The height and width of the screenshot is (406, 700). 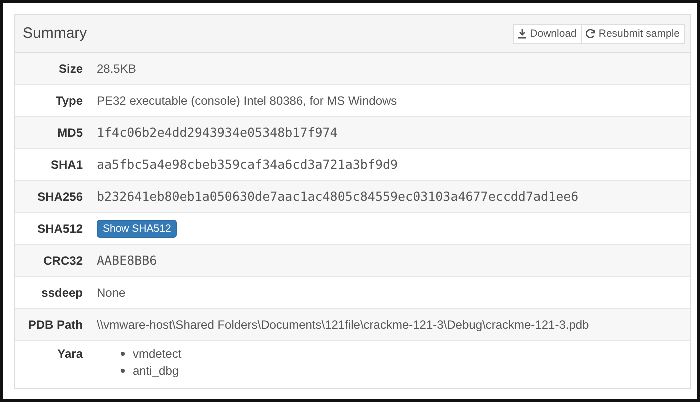 What do you see at coordinates (547, 34) in the screenshot?
I see `download-button: Download` at bounding box center [547, 34].